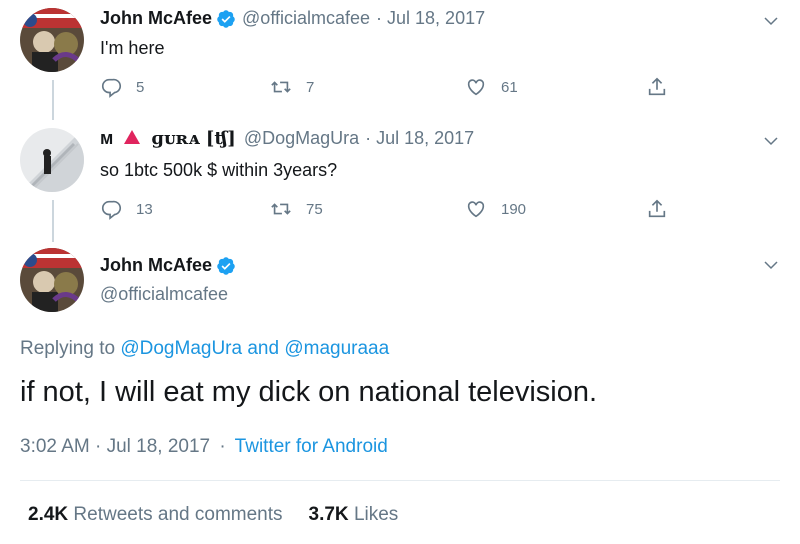 The height and width of the screenshot is (544, 800). Describe the element at coordinates (311, 446) in the screenshot. I see `source-link: Twitter for Android` at that location.